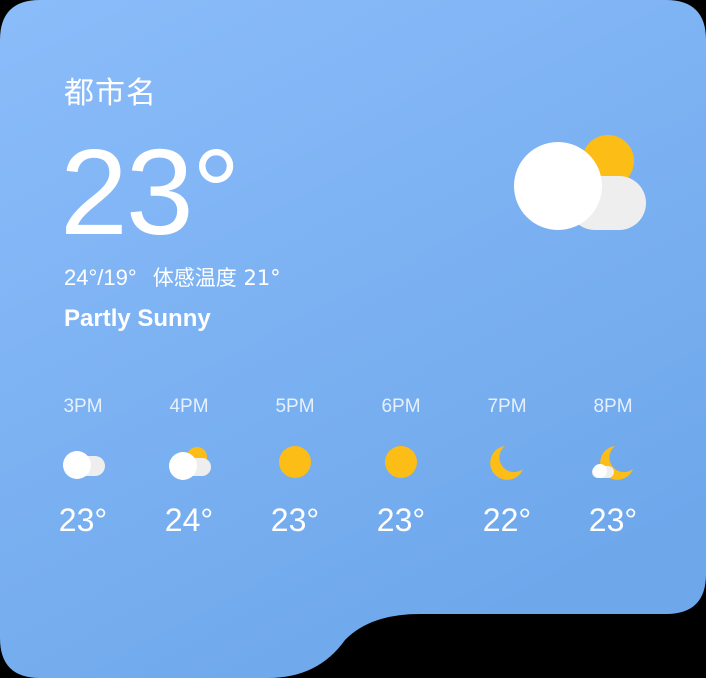 The width and height of the screenshot is (706, 678). What do you see at coordinates (83, 406) in the screenshot?
I see `hour-time: 3PM` at bounding box center [83, 406].